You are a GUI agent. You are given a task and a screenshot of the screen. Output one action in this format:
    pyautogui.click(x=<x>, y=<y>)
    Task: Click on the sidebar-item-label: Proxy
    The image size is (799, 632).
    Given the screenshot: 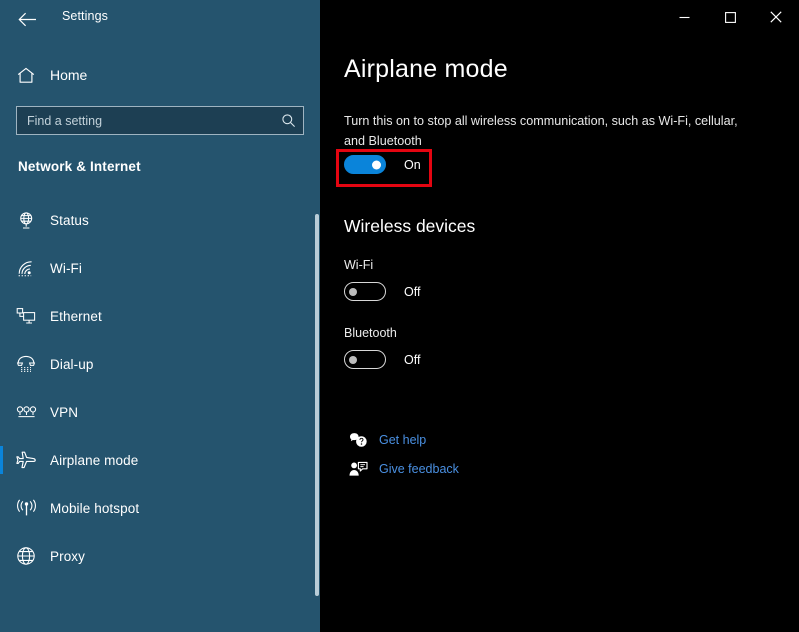 What is the action you would take?
    pyautogui.click(x=68, y=556)
    